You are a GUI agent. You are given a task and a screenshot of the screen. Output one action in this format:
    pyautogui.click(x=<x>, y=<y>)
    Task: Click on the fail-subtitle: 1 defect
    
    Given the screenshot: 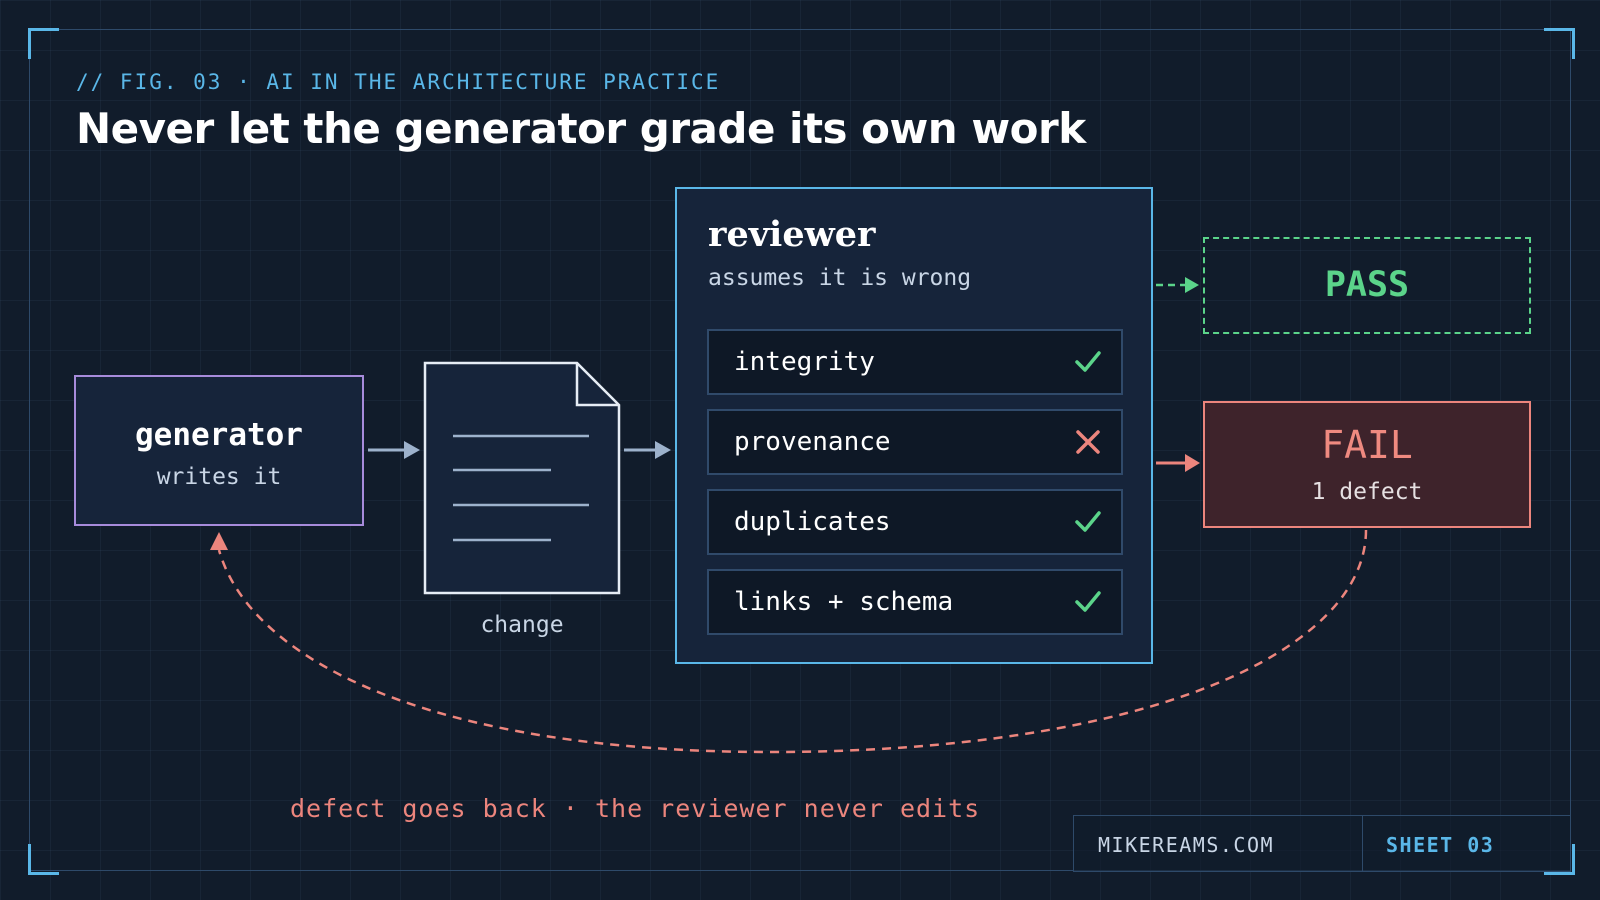 What is the action you would take?
    pyautogui.click(x=1367, y=492)
    